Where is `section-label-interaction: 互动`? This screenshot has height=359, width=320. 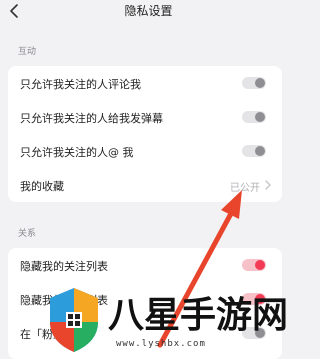 section-label-interaction: 互动 is located at coordinates (27, 52).